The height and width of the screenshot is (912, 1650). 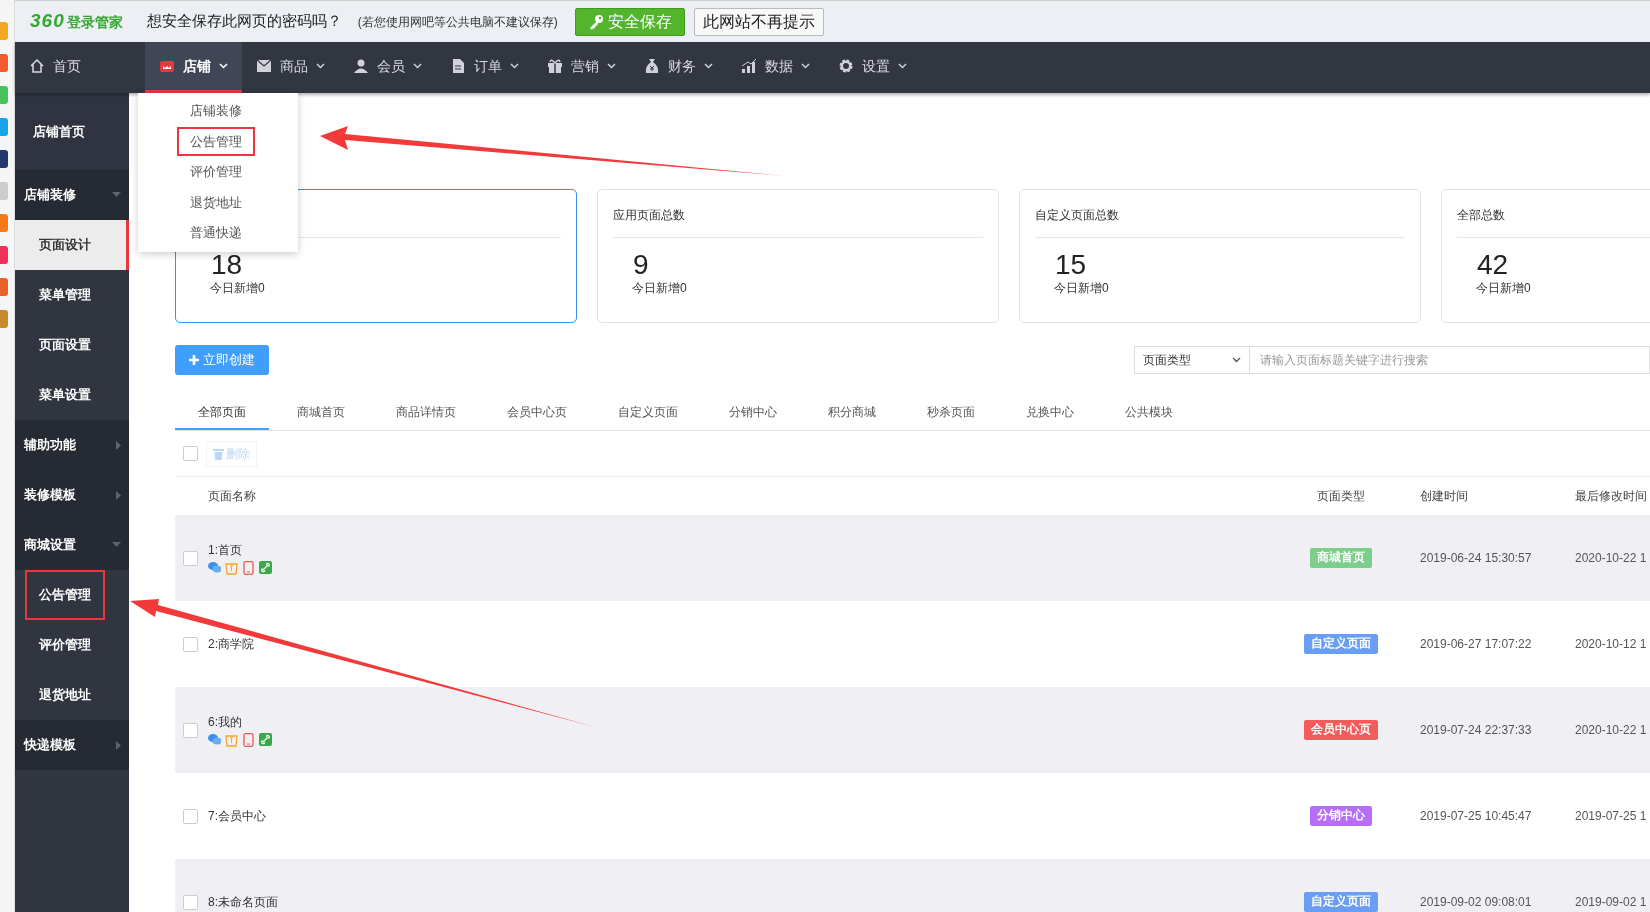 I want to click on tab: 商城首页, so click(x=321, y=412).